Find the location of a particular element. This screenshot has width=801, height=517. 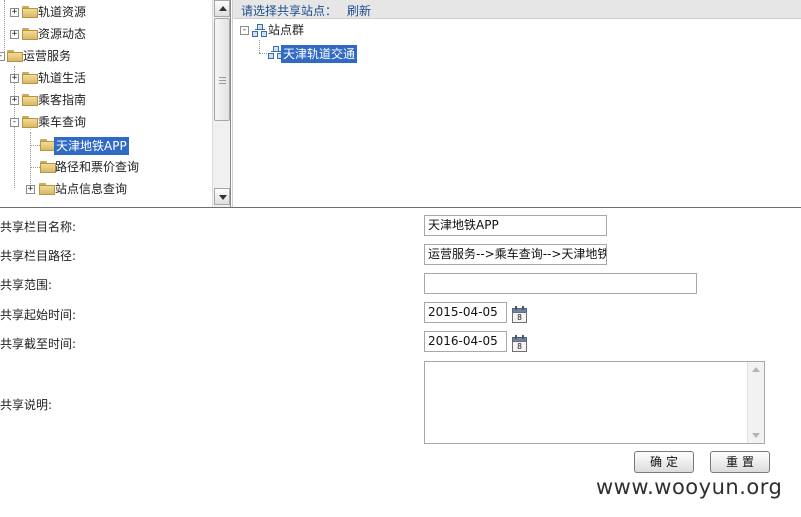

tree-item-label: 资源动态 is located at coordinates (62, 34).